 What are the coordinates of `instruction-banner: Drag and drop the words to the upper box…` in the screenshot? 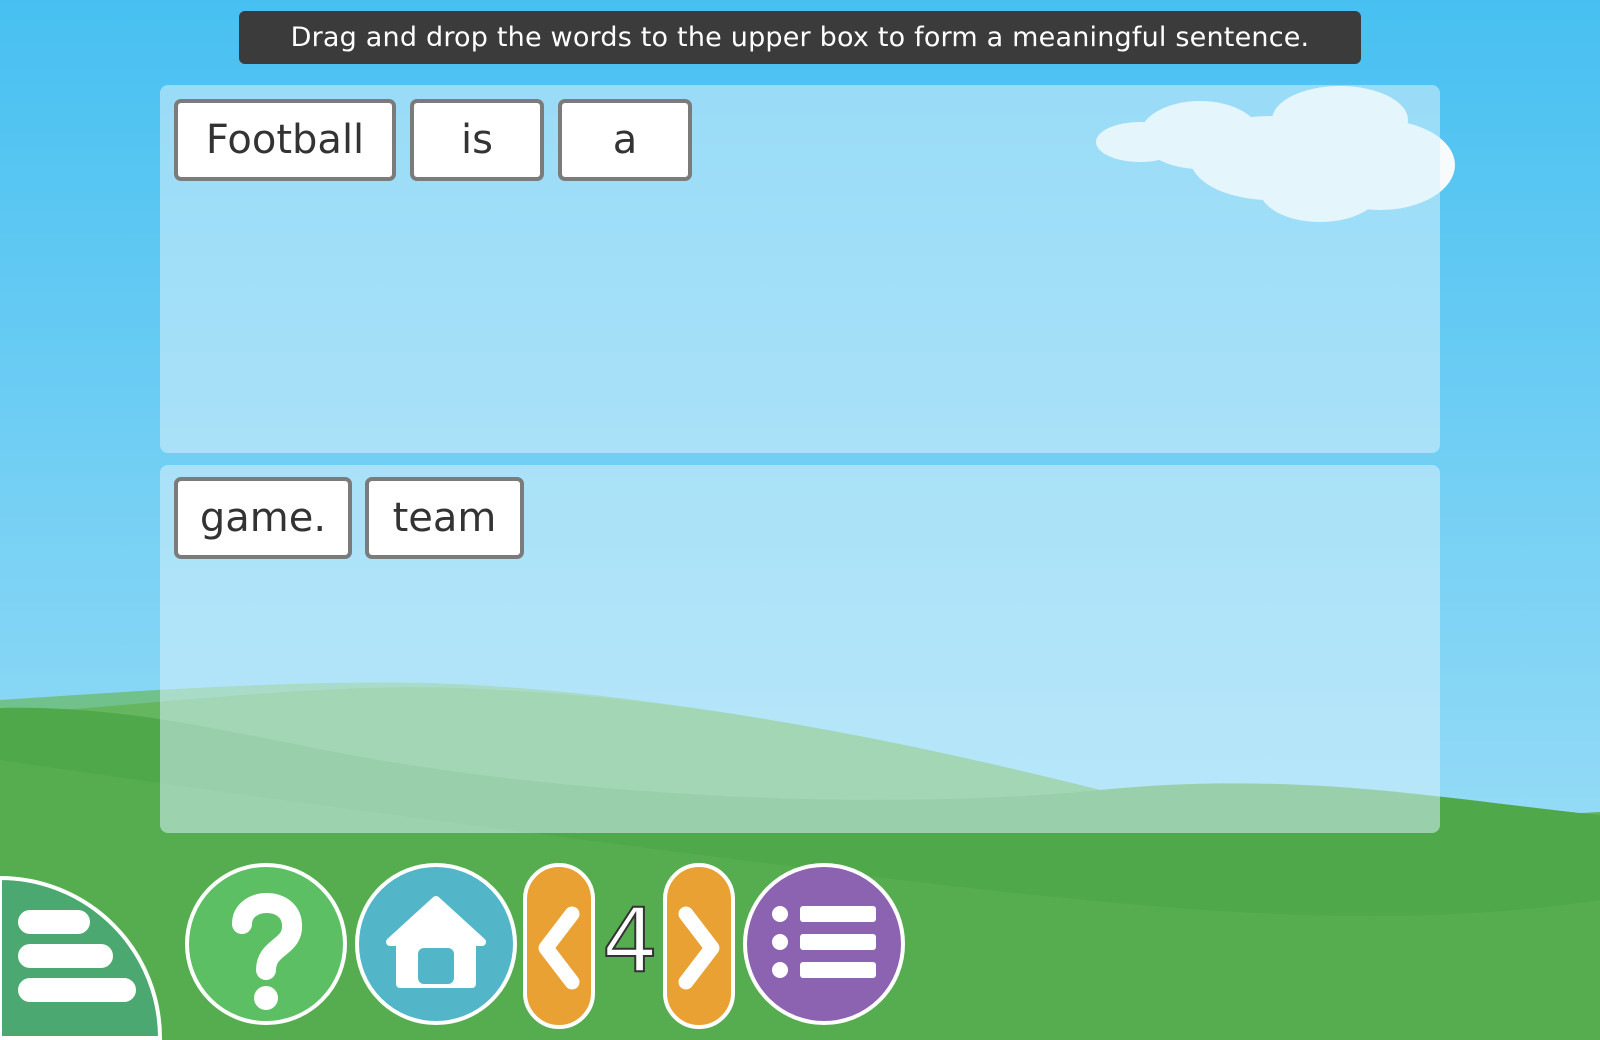 It's located at (800, 37).